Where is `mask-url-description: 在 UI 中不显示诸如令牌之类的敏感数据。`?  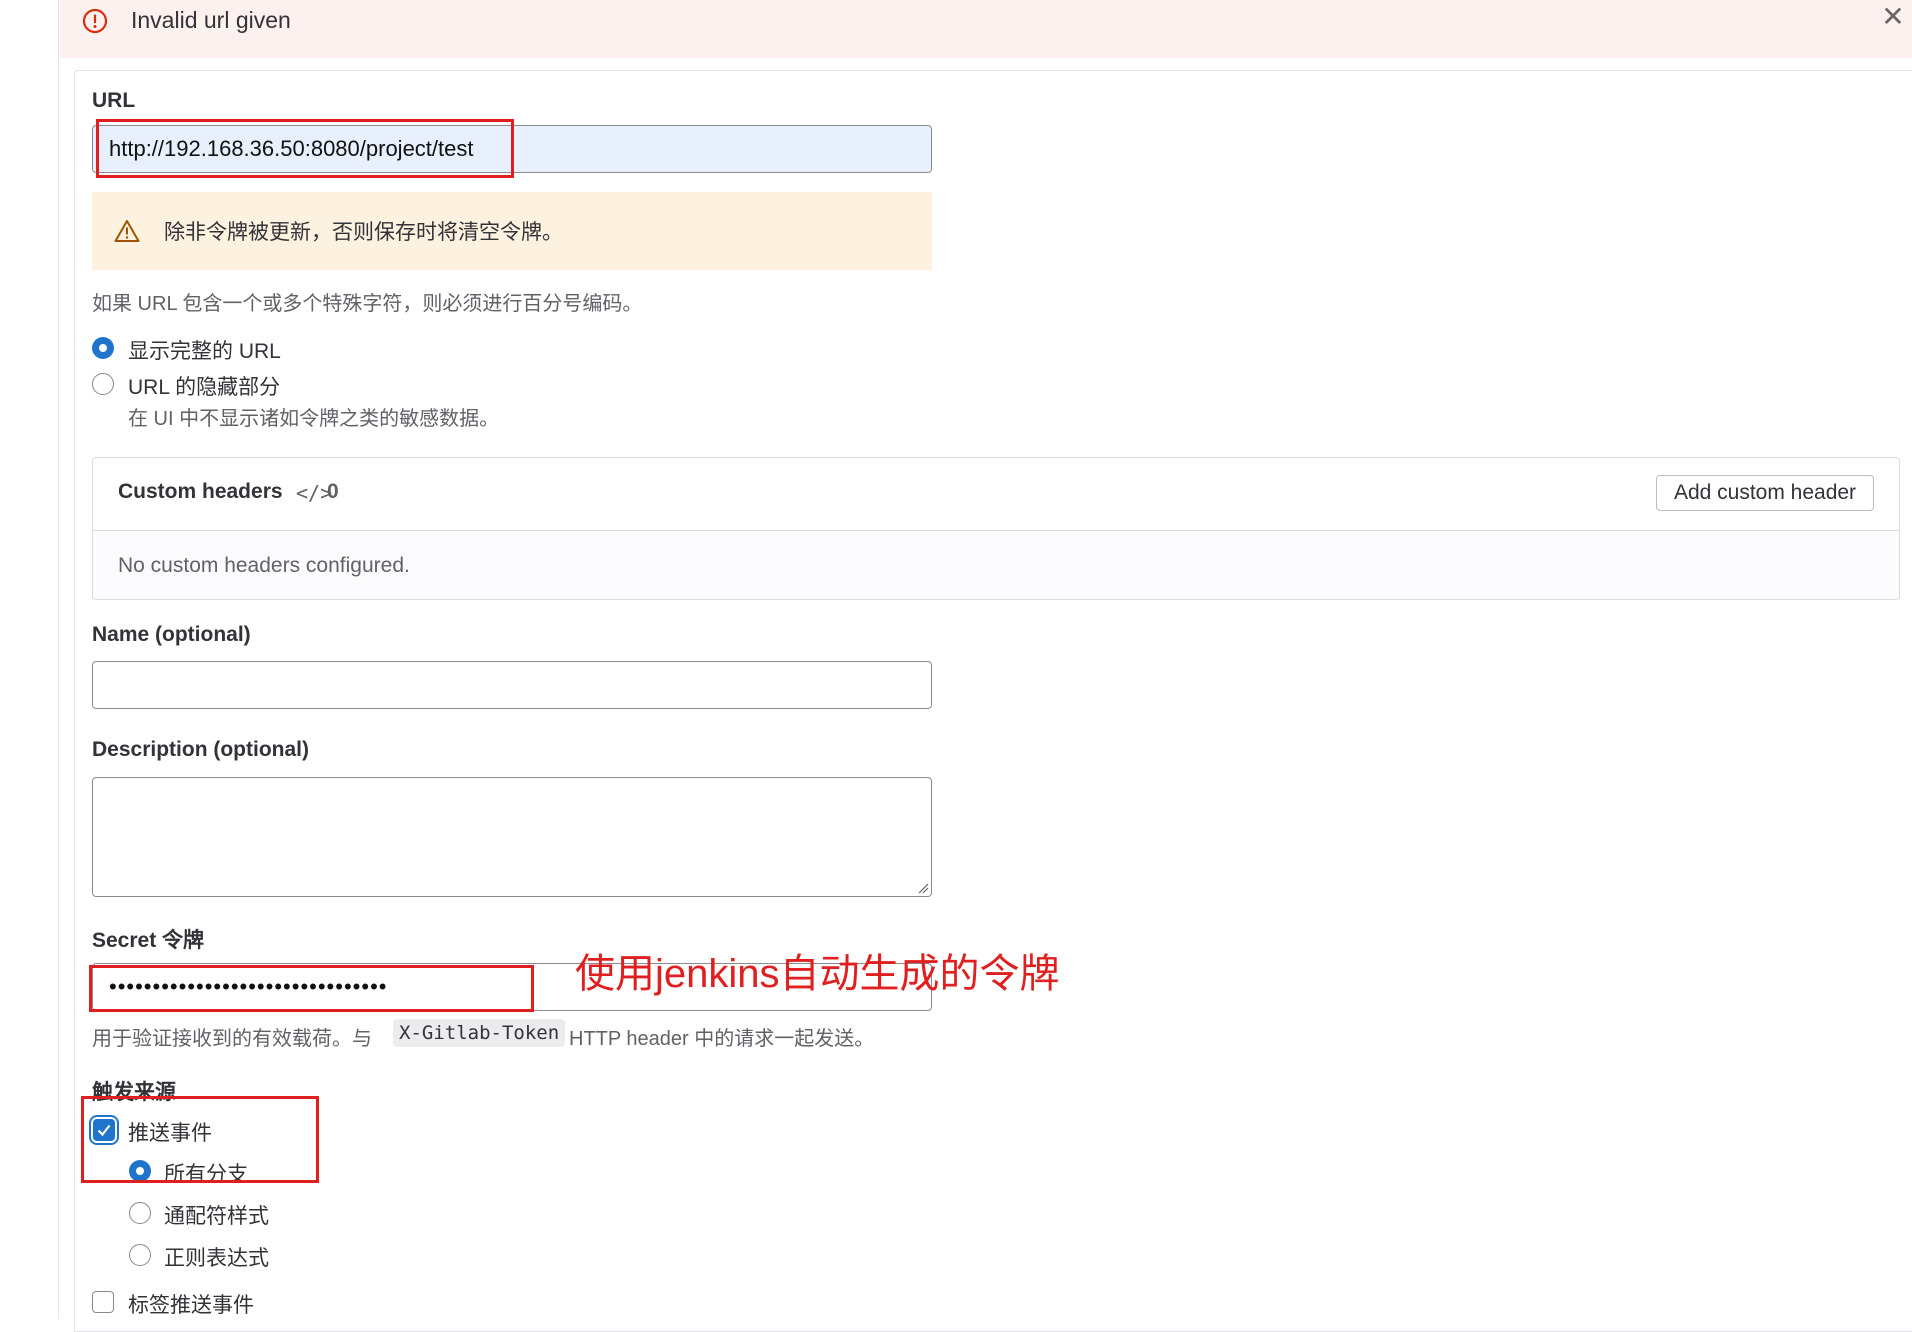
mask-url-description: 在 UI 中不显示诸如令牌之类的敏感数据。 is located at coordinates (314, 419).